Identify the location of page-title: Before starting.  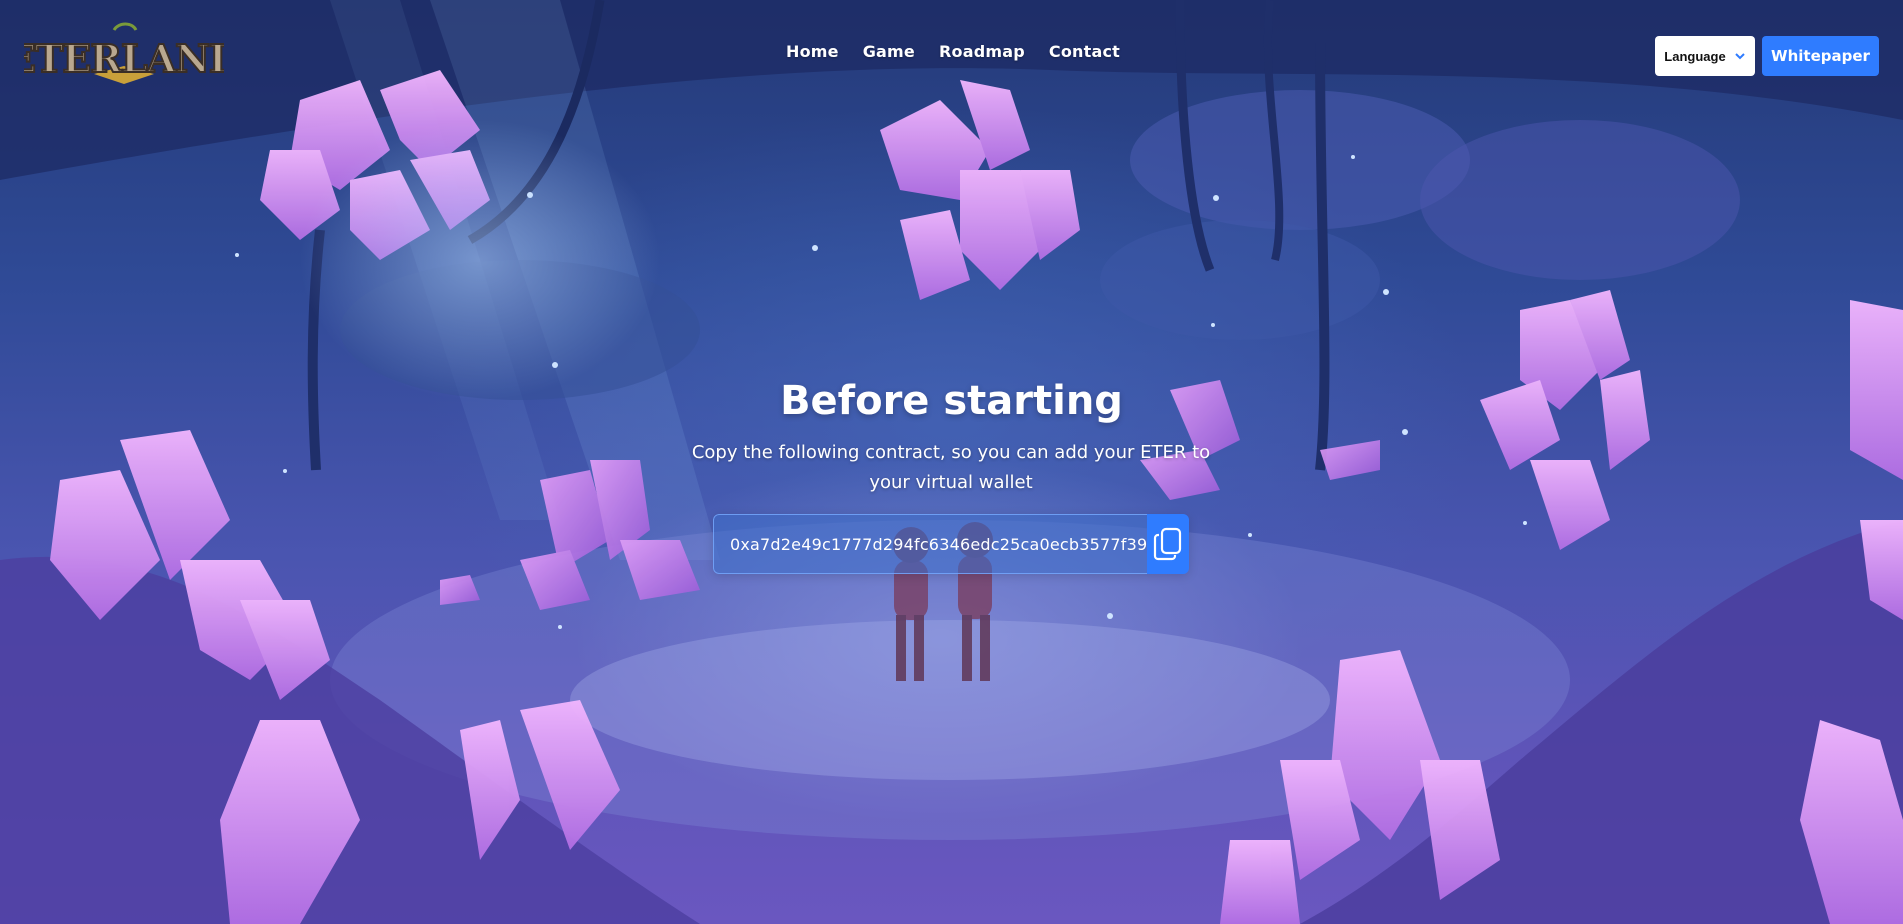
(951, 401).